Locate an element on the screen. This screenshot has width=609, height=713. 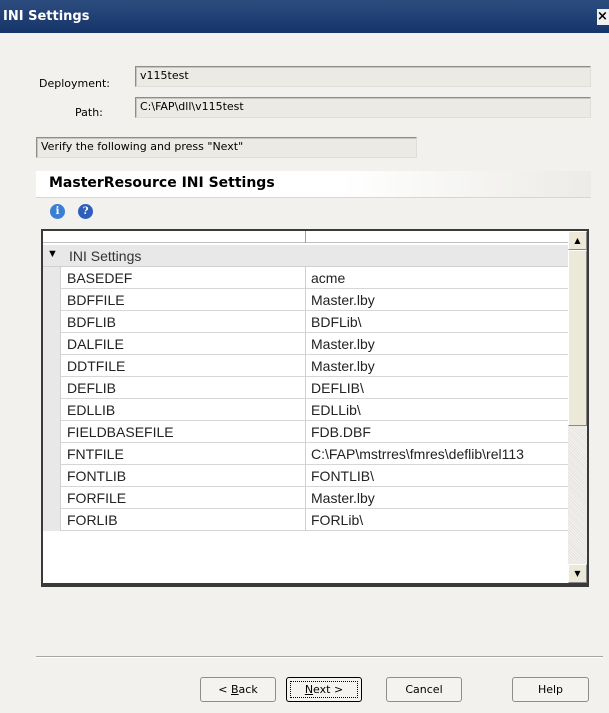
setting-key: EDLLIB is located at coordinates (91, 410).